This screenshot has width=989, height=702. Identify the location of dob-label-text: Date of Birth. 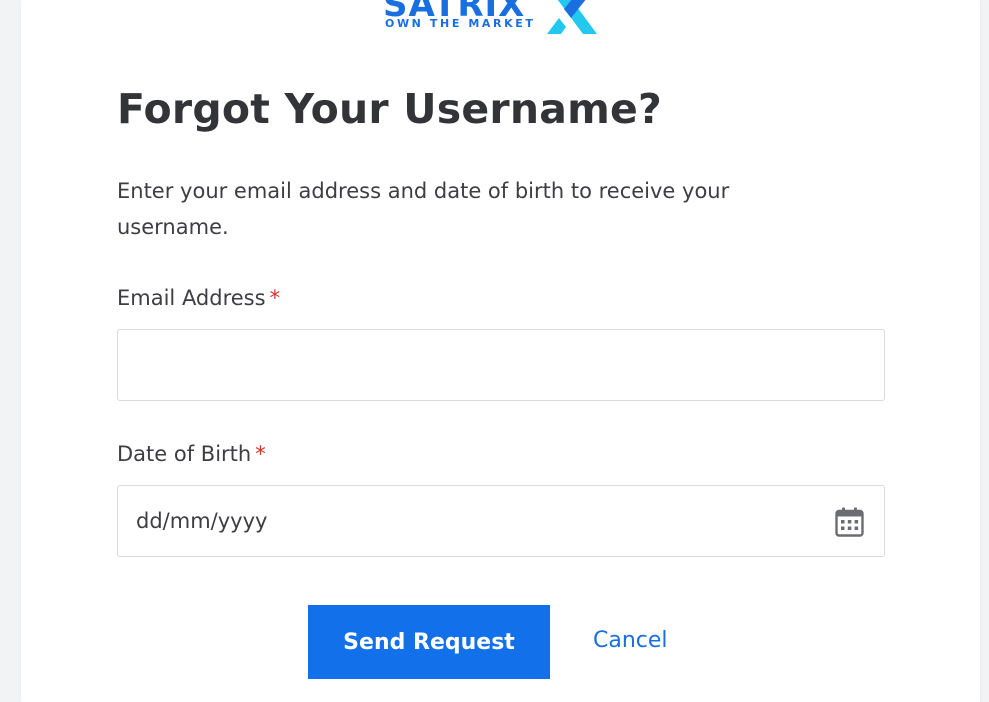
(184, 454).